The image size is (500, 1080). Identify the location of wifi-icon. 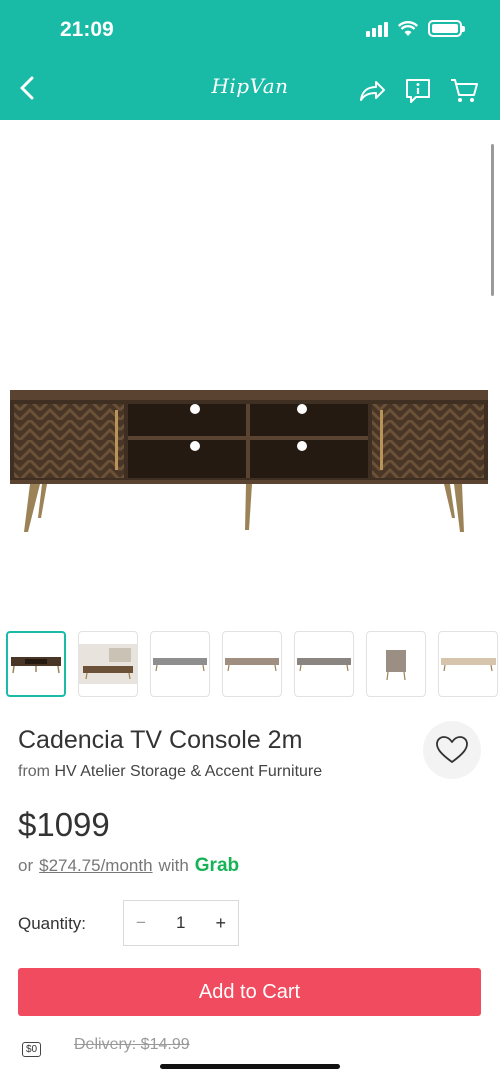
(408, 28).